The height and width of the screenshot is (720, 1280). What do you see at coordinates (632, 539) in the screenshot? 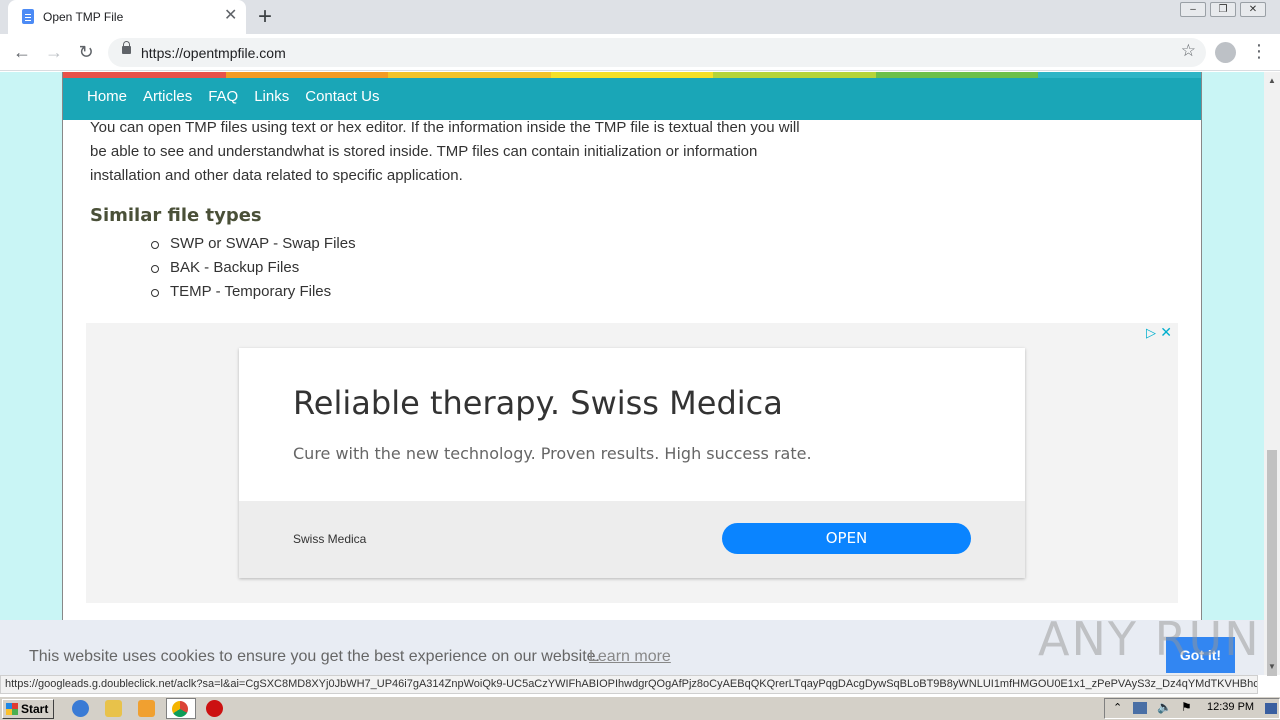
I see `ad-footer: Swiss Medica OPEN` at bounding box center [632, 539].